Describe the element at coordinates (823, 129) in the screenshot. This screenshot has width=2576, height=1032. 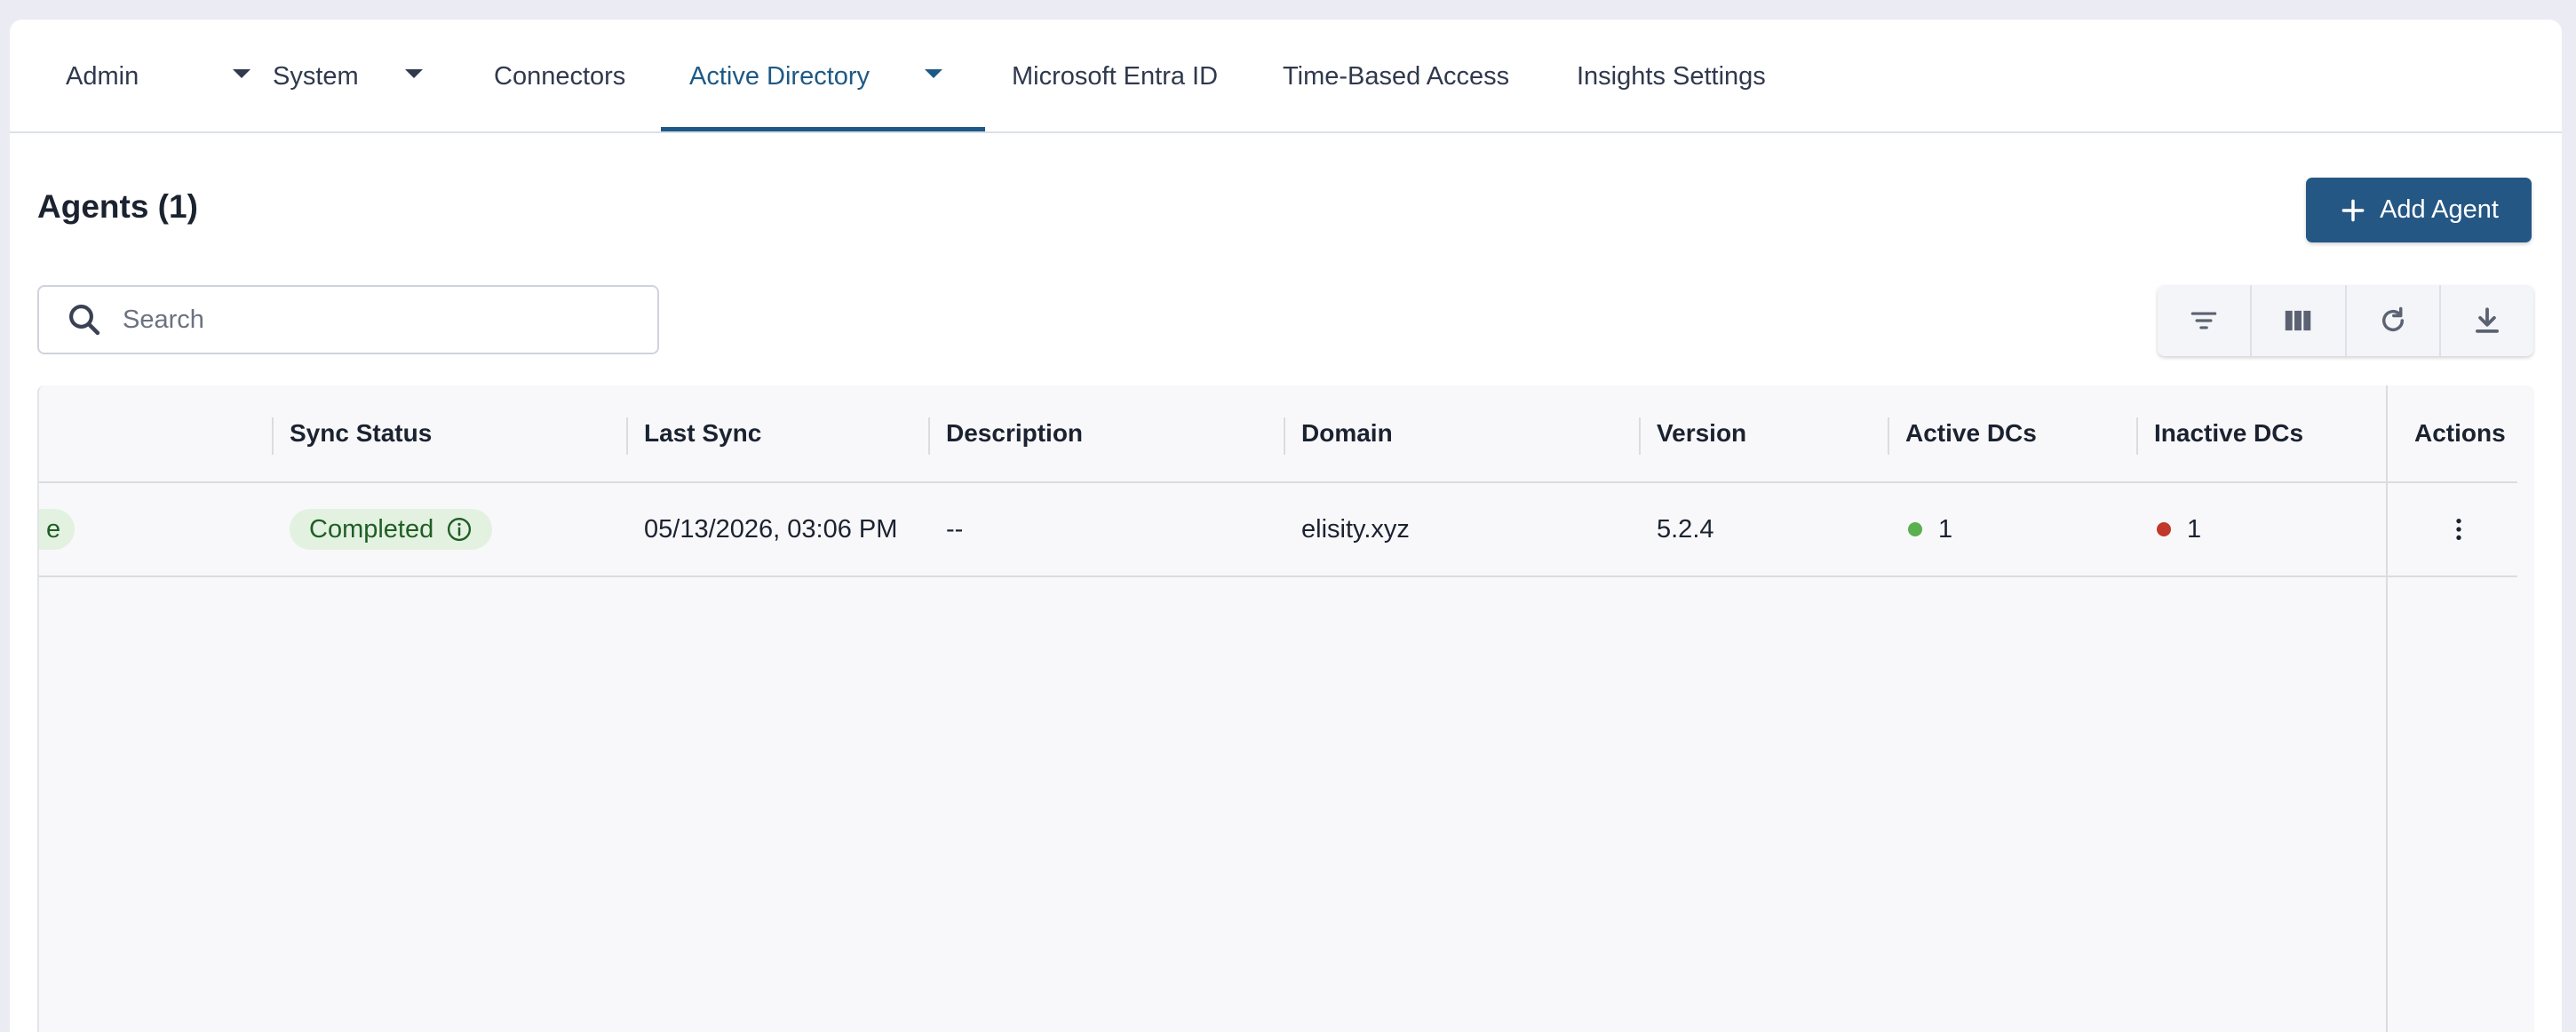
I see `active-tab-indicator` at that location.